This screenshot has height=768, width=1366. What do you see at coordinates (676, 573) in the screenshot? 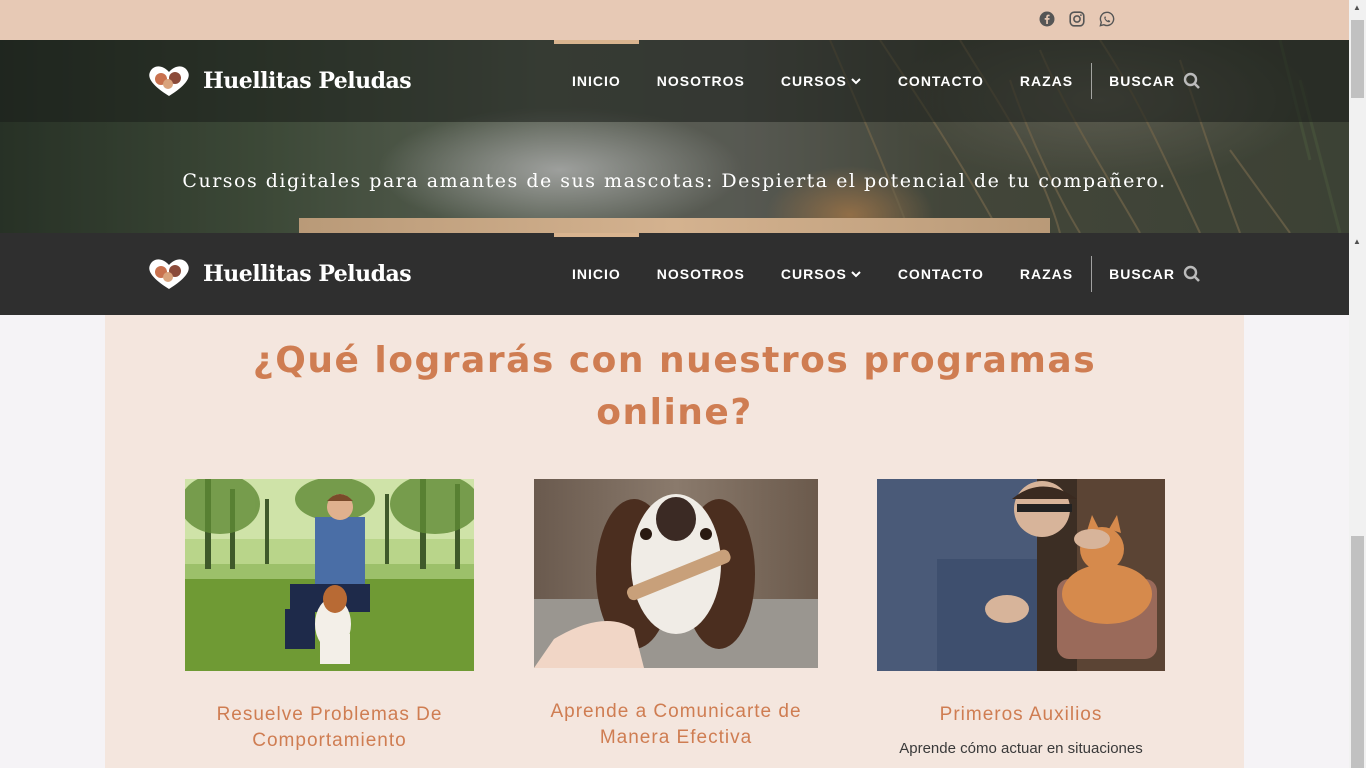
I see `card-image-communication` at bounding box center [676, 573].